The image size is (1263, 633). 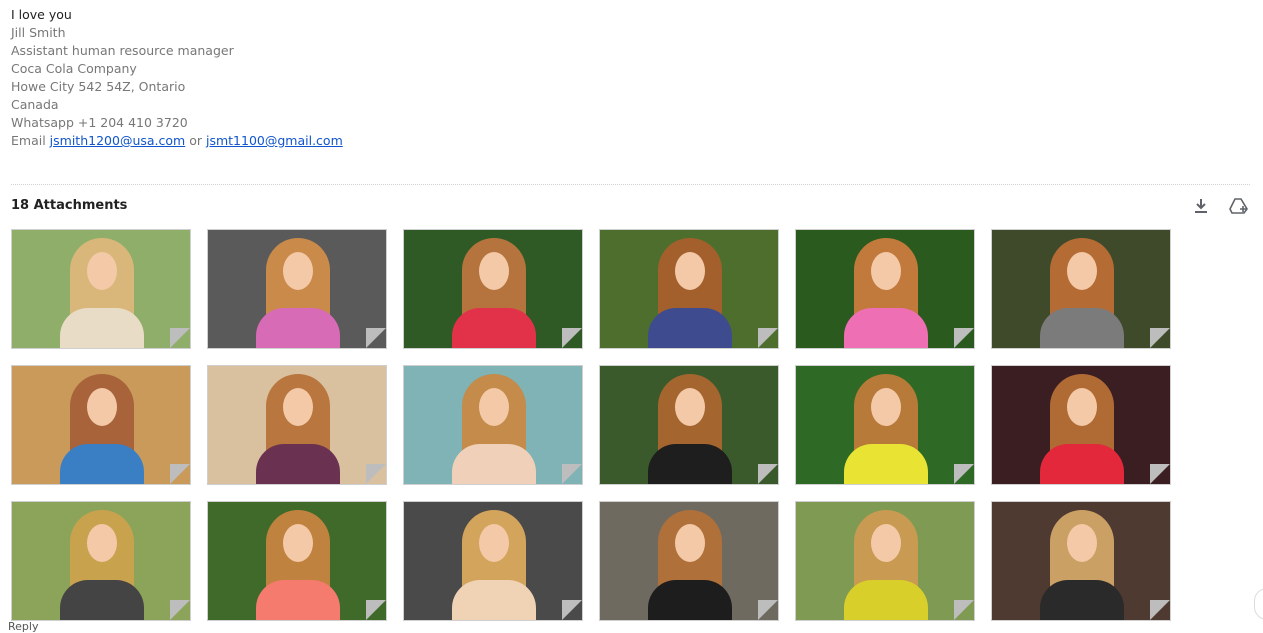 I want to click on signature-title: Assistant human resource manager, so click(x=122, y=50).